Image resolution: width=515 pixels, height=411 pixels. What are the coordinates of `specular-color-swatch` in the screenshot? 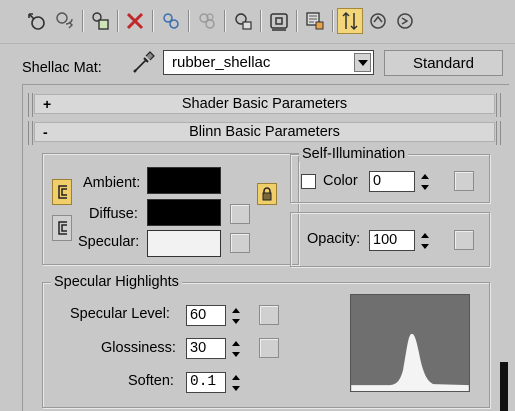 It's located at (184, 243).